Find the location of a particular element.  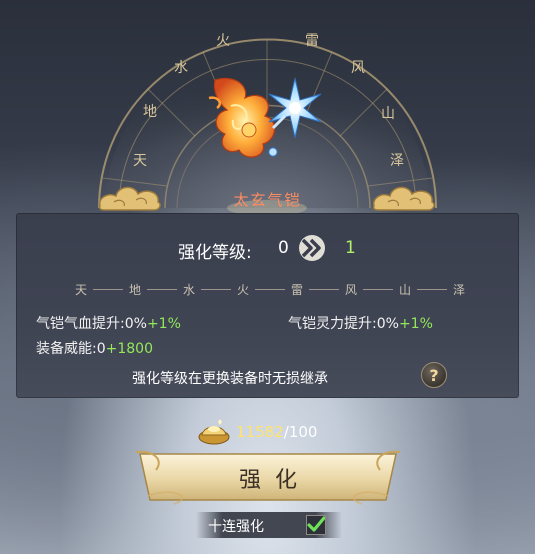

tier-char: 风 is located at coordinates (351, 289).